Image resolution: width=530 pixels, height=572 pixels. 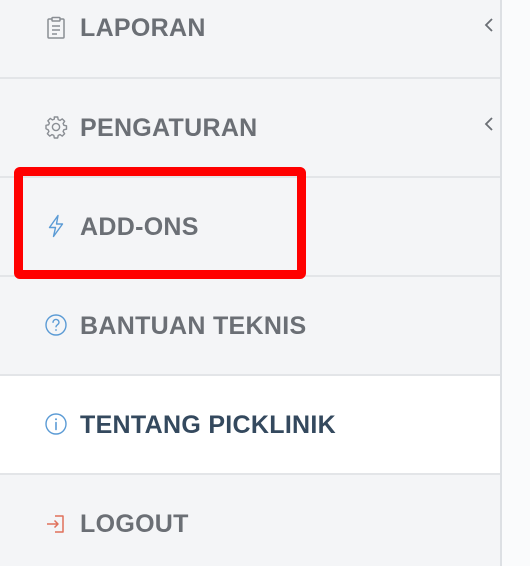 What do you see at coordinates (56, 27) in the screenshot?
I see `report-icon` at bounding box center [56, 27].